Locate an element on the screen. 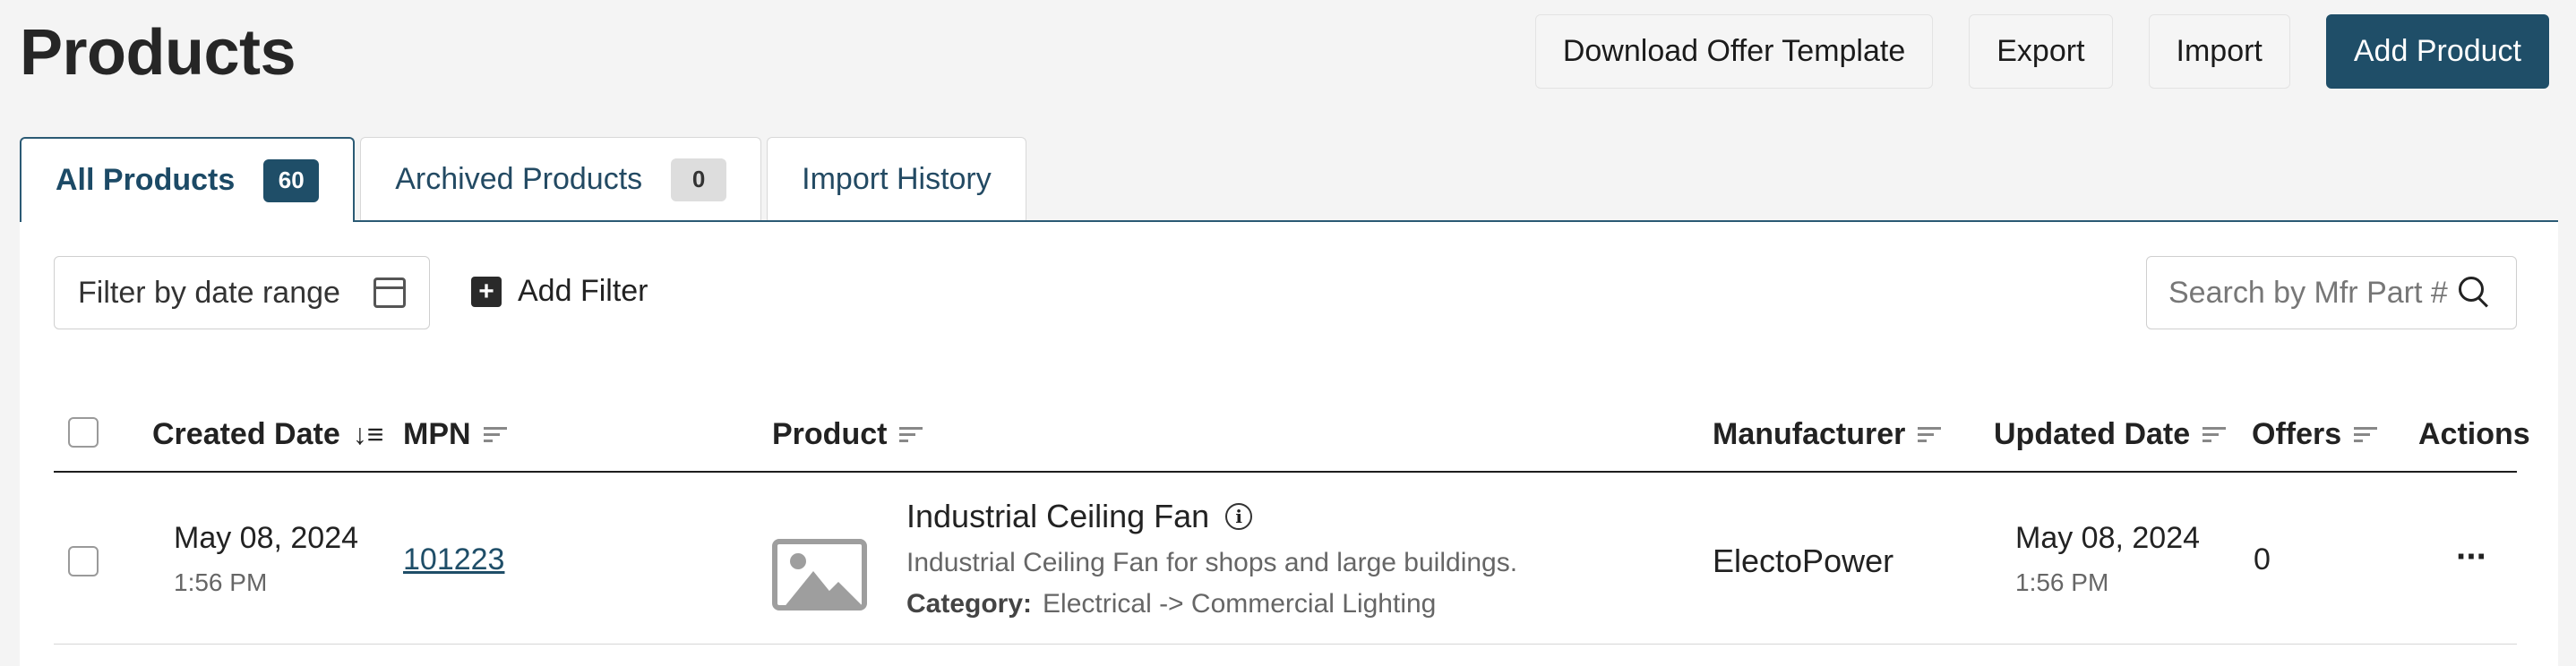 The image size is (2576, 666). product-image-placeholder-icon is located at coordinates (819, 574).